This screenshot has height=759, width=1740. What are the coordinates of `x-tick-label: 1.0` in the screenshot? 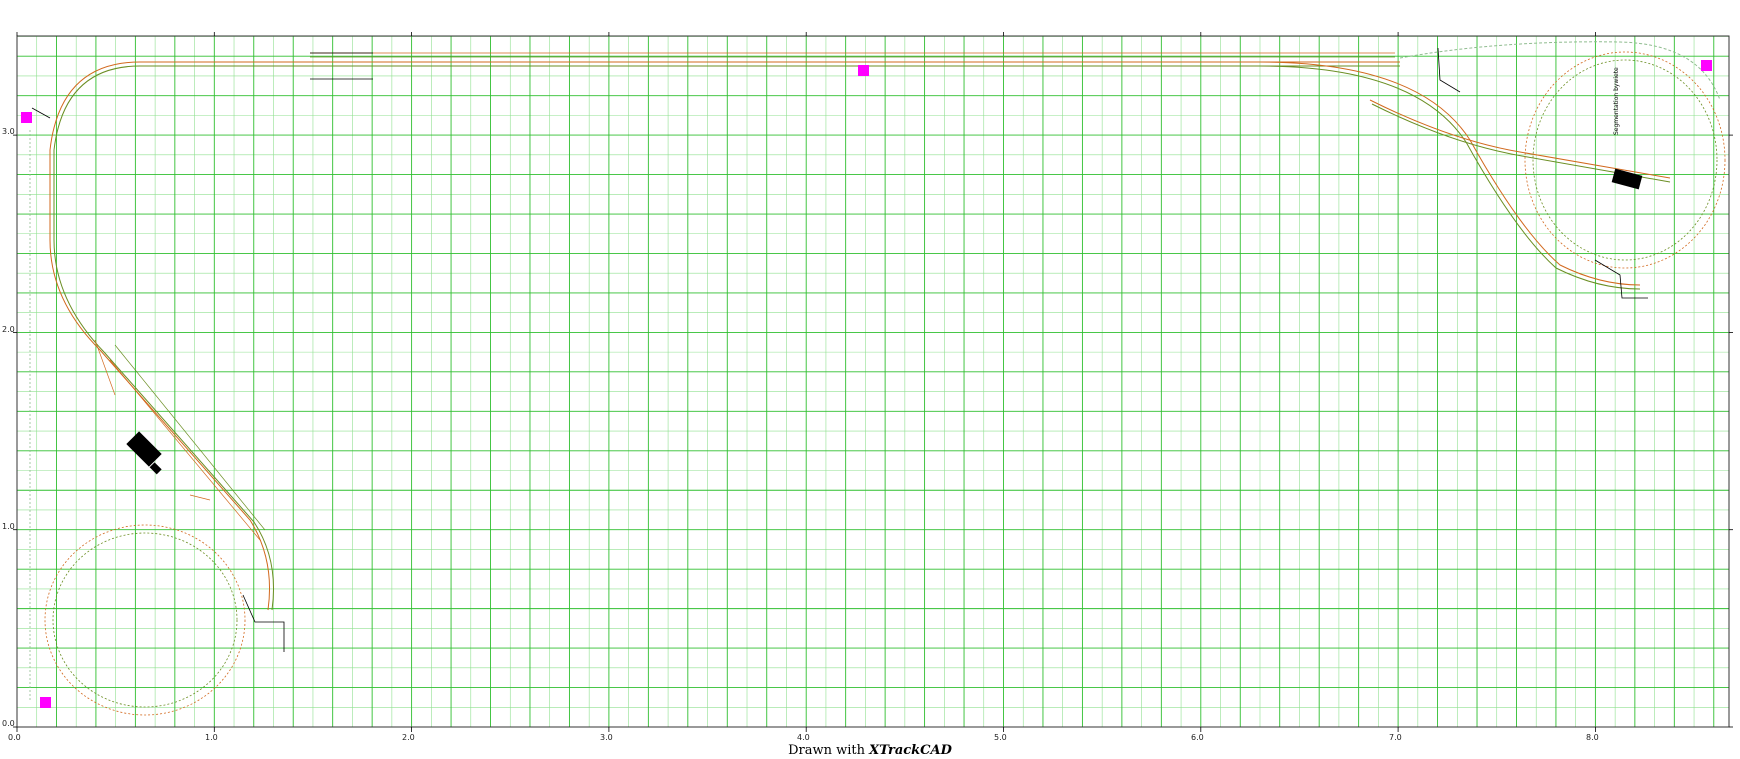 It's located at (211, 737).